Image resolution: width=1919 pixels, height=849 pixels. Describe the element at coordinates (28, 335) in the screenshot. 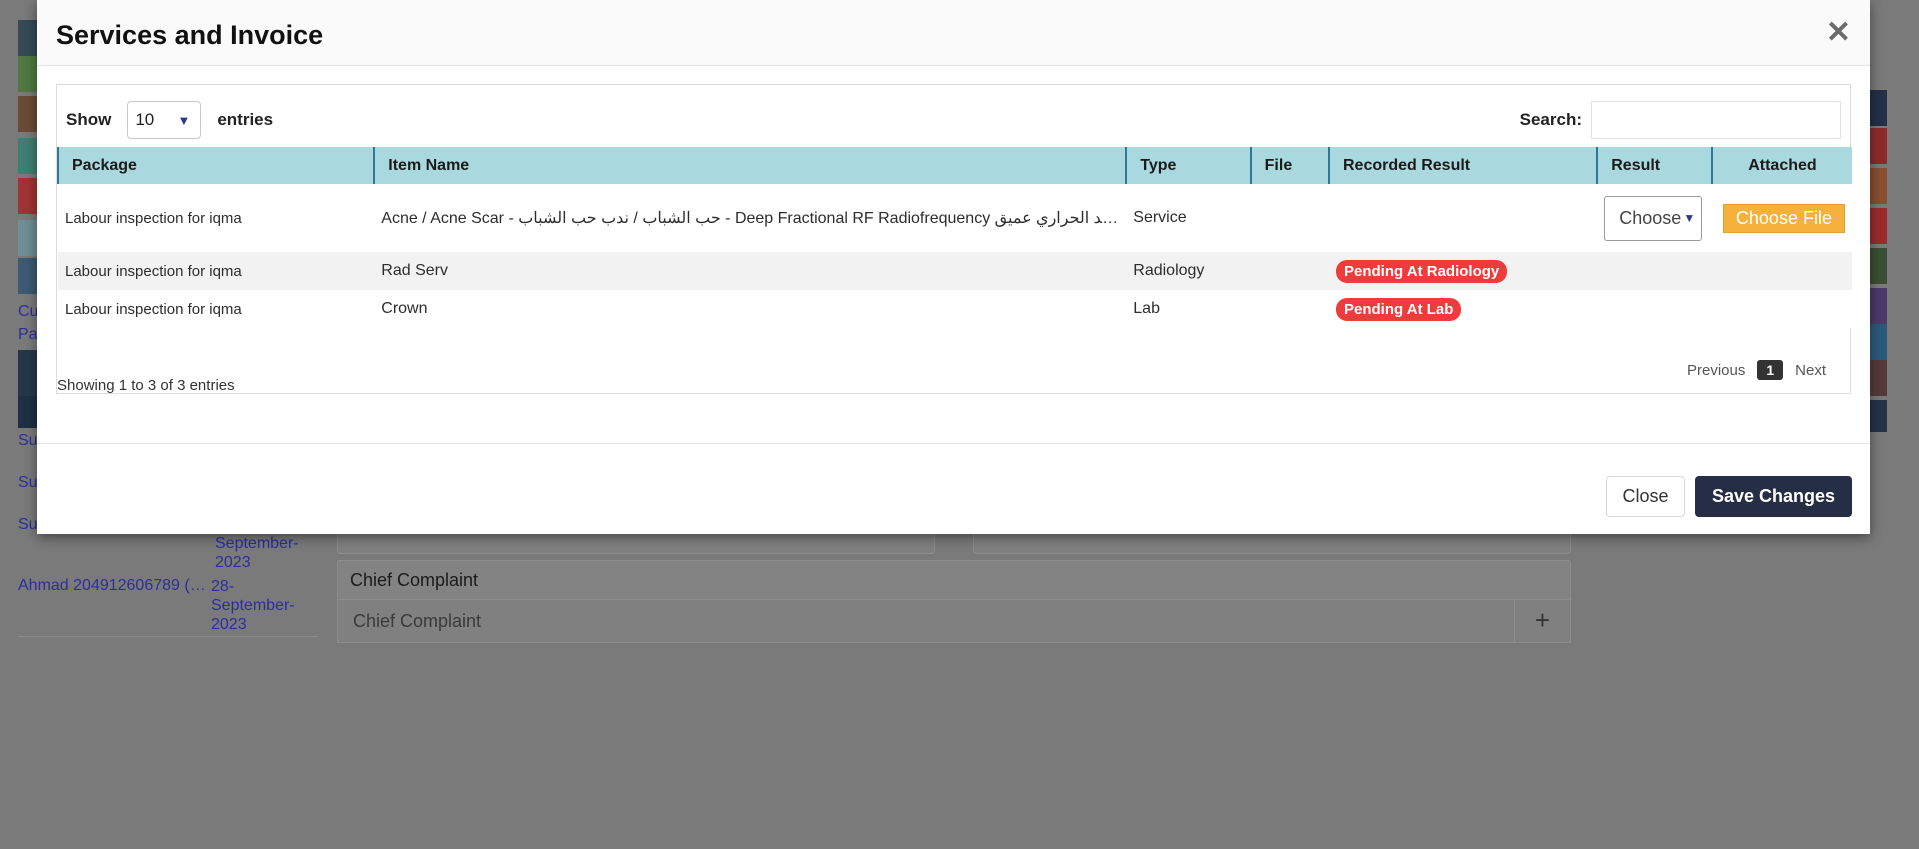

I see `bg-link-pa: Pa` at that location.